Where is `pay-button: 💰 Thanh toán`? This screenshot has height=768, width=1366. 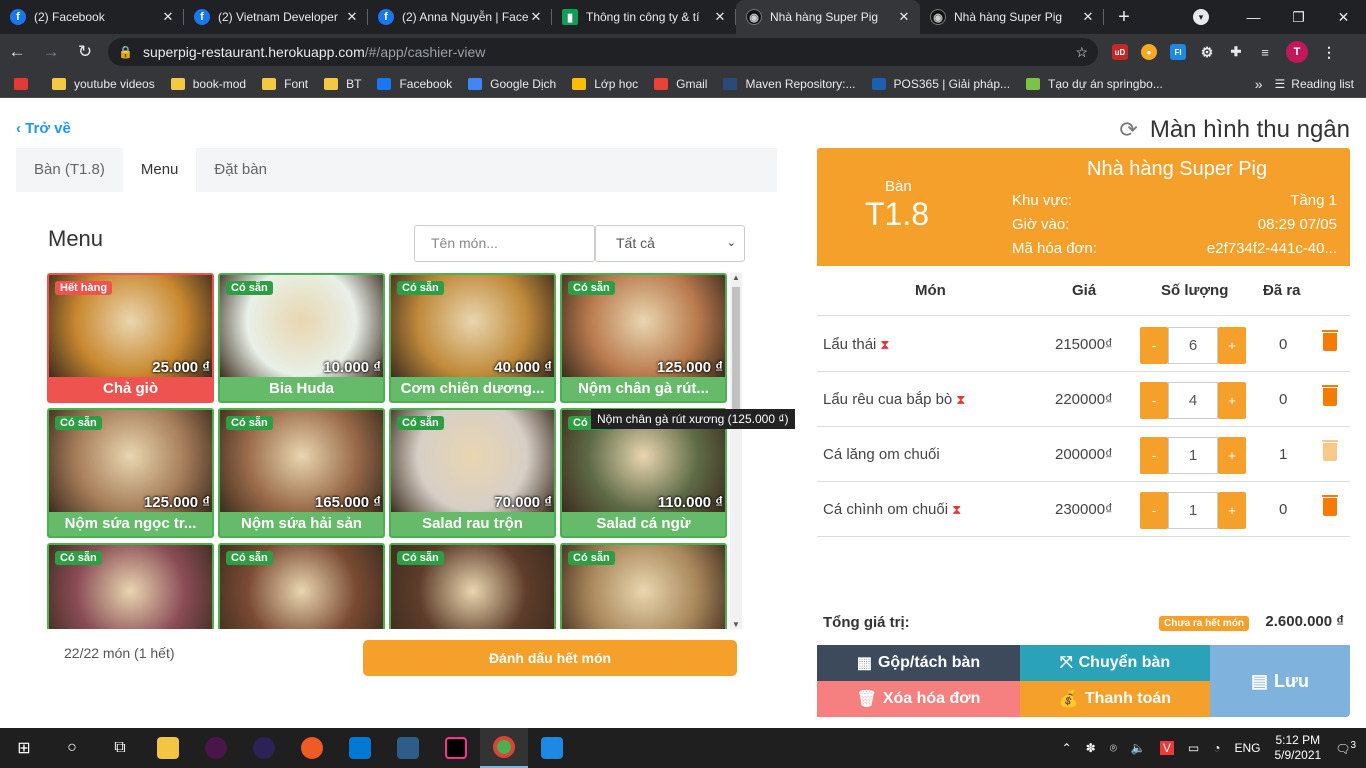 pay-button: 💰 Thanh toán is located at coordinates (1115, 699).